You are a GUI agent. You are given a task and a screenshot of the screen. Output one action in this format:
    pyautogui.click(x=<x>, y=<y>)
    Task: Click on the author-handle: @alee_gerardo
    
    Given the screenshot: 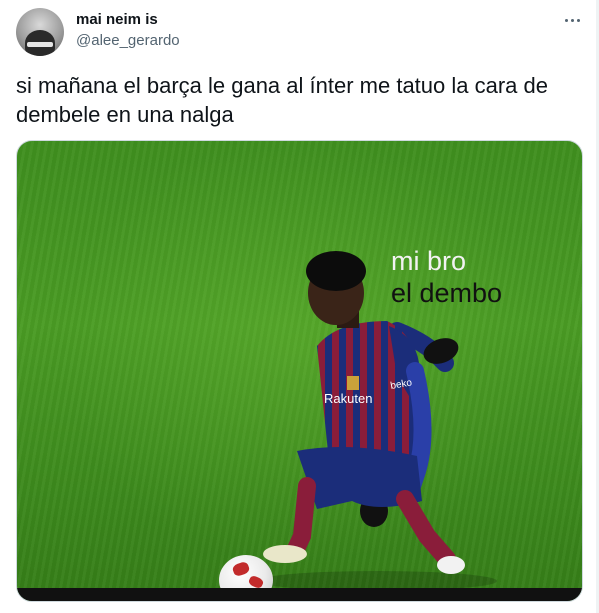 What is the action you would take?
    pyautogui.click(x=128, y=40)
    